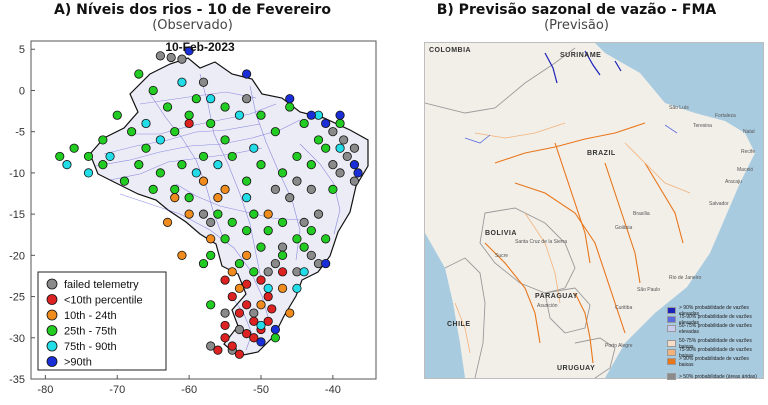  What do you see at coordinates (749, 132) in the screenshot?
I see `city-natal: Natal` at bounding box center [749, 132].